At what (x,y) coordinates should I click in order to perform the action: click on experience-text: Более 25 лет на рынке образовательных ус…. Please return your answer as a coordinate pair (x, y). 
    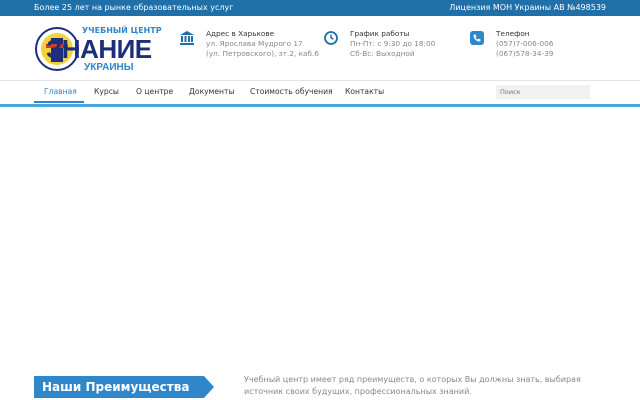
    Looking at the image, I should click on (134, 7).